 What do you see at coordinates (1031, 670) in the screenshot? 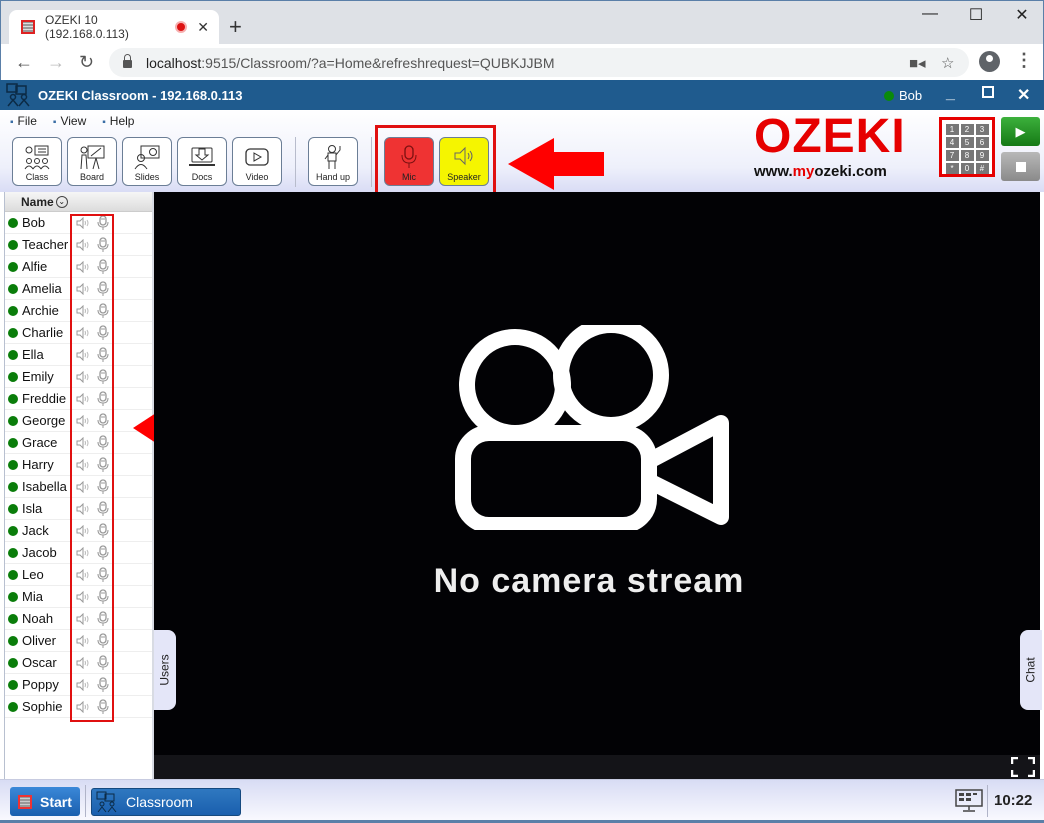
I see `chat-side-tab: Chat` at bounding box center [1031, 670].